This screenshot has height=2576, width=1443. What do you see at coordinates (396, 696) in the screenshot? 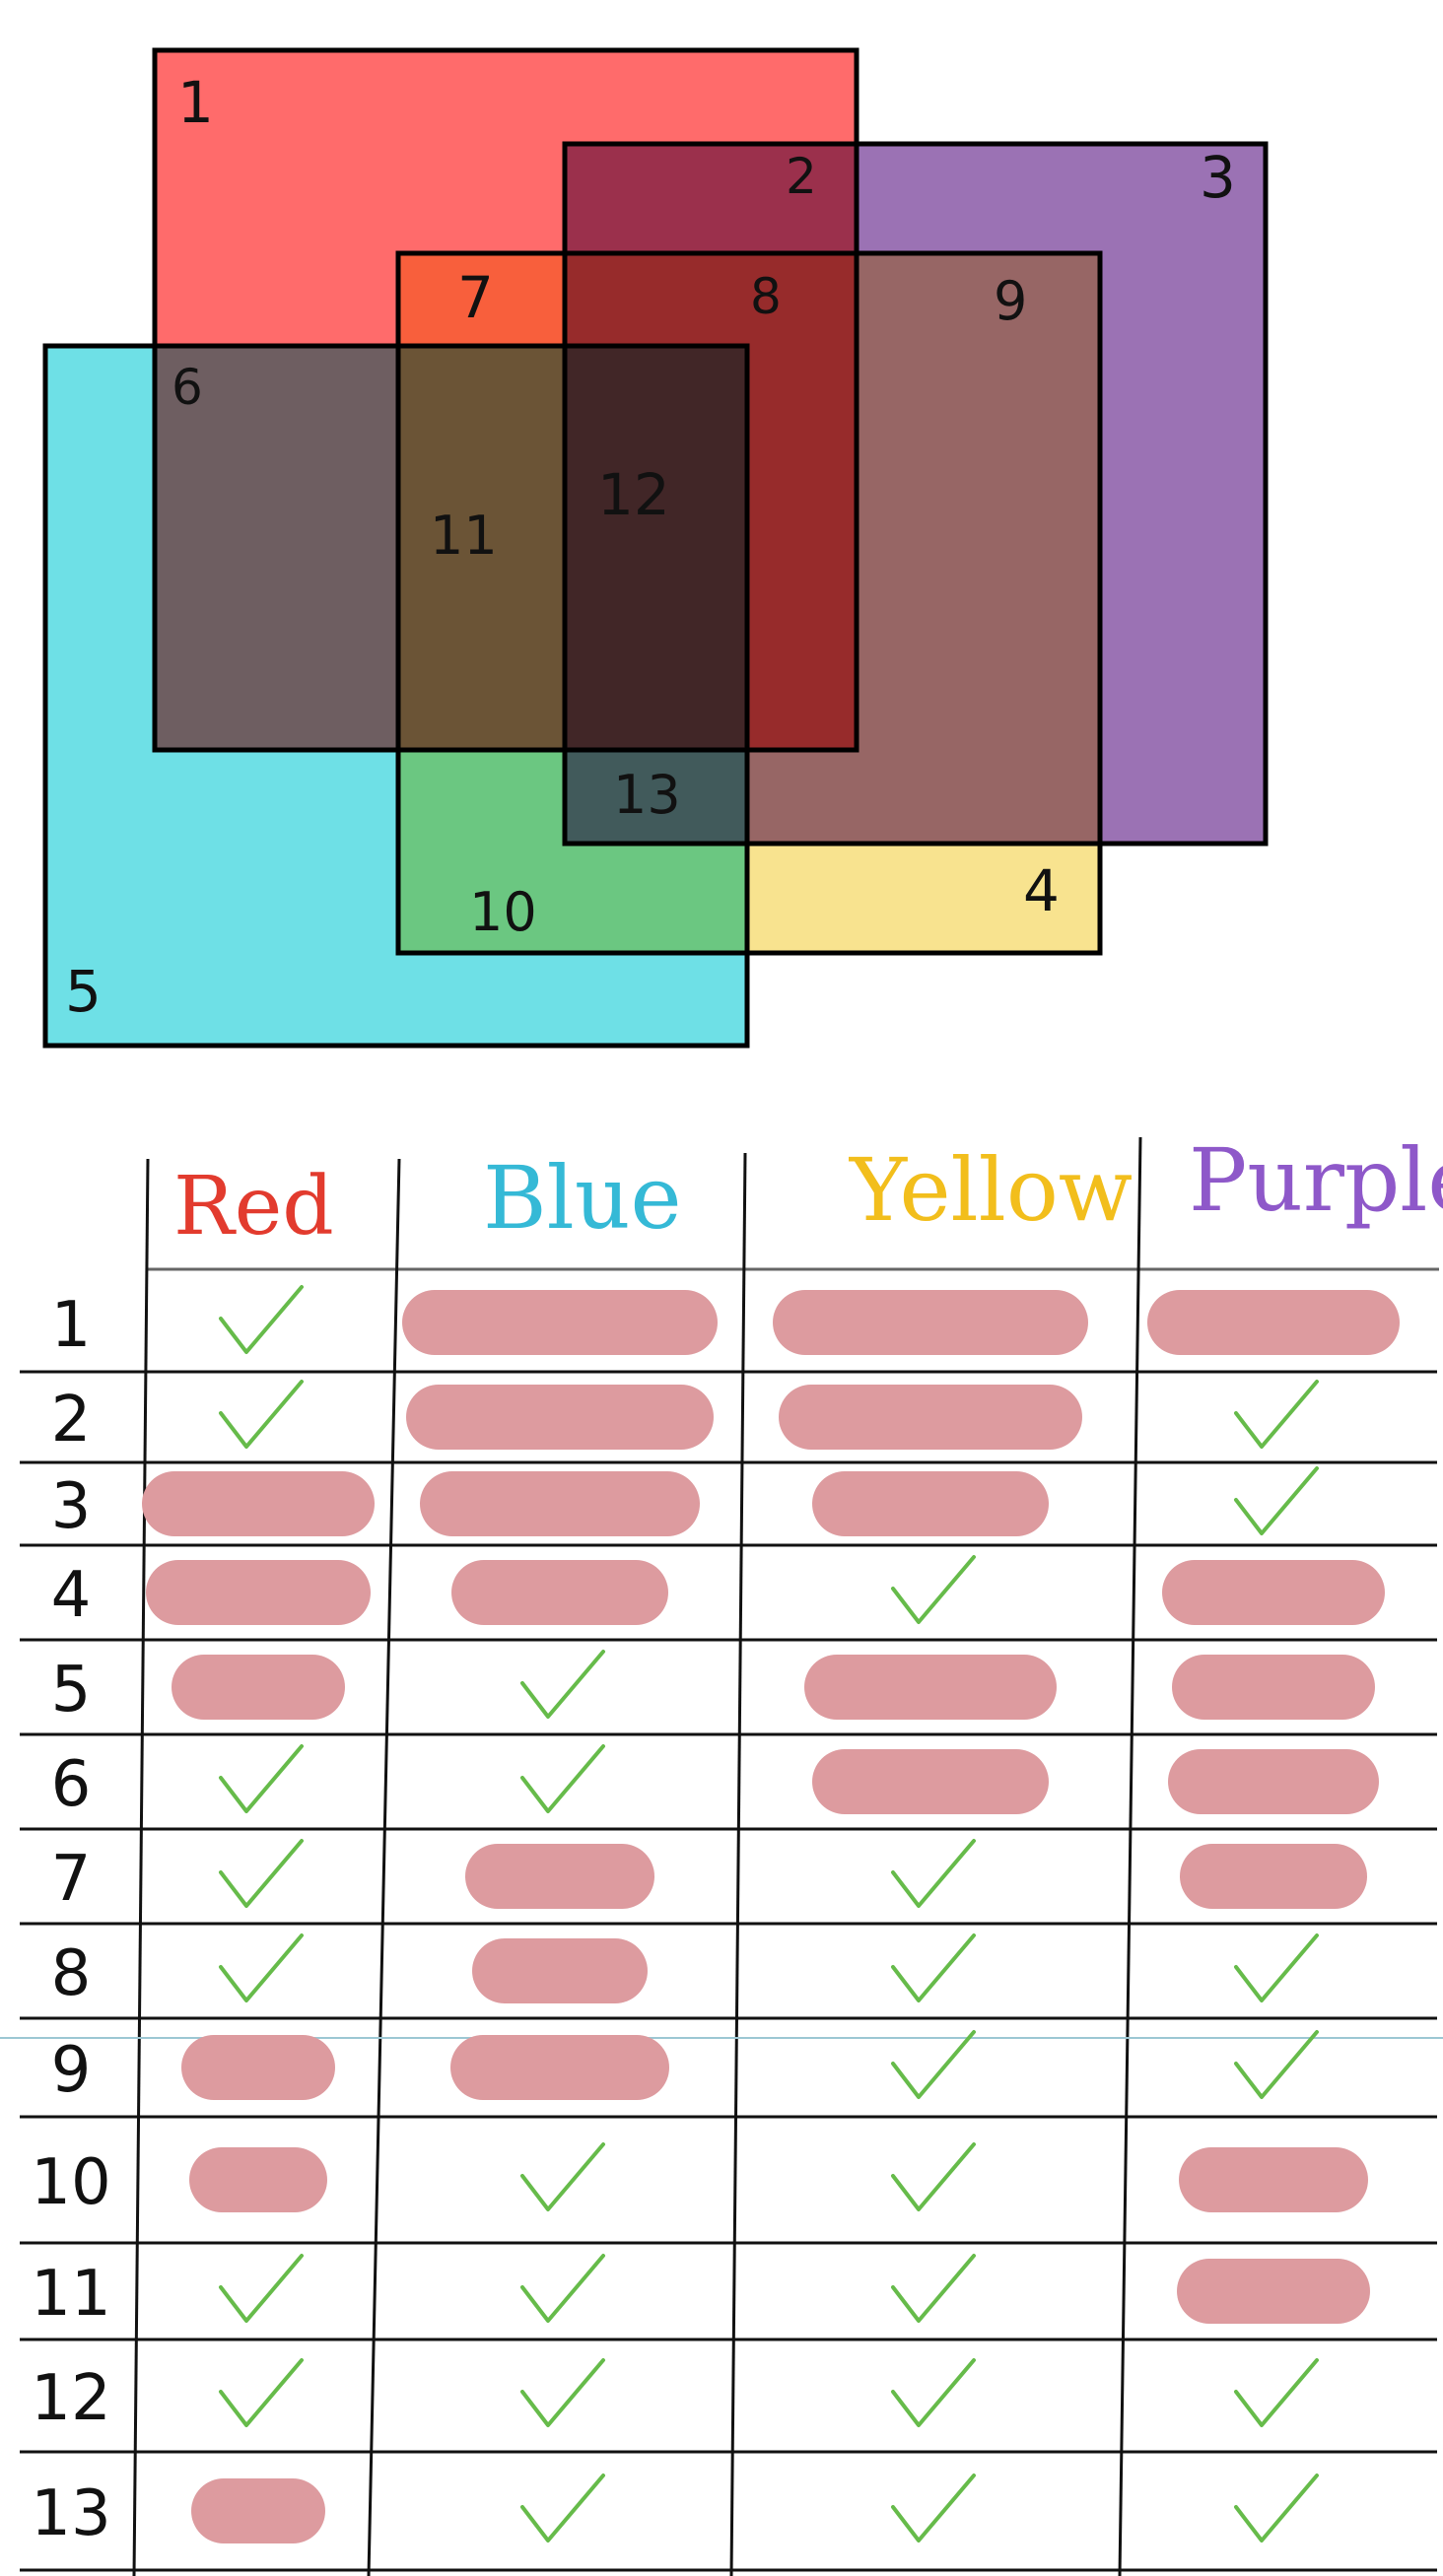
I see `cyan-square` at bounding box center [396, 696].